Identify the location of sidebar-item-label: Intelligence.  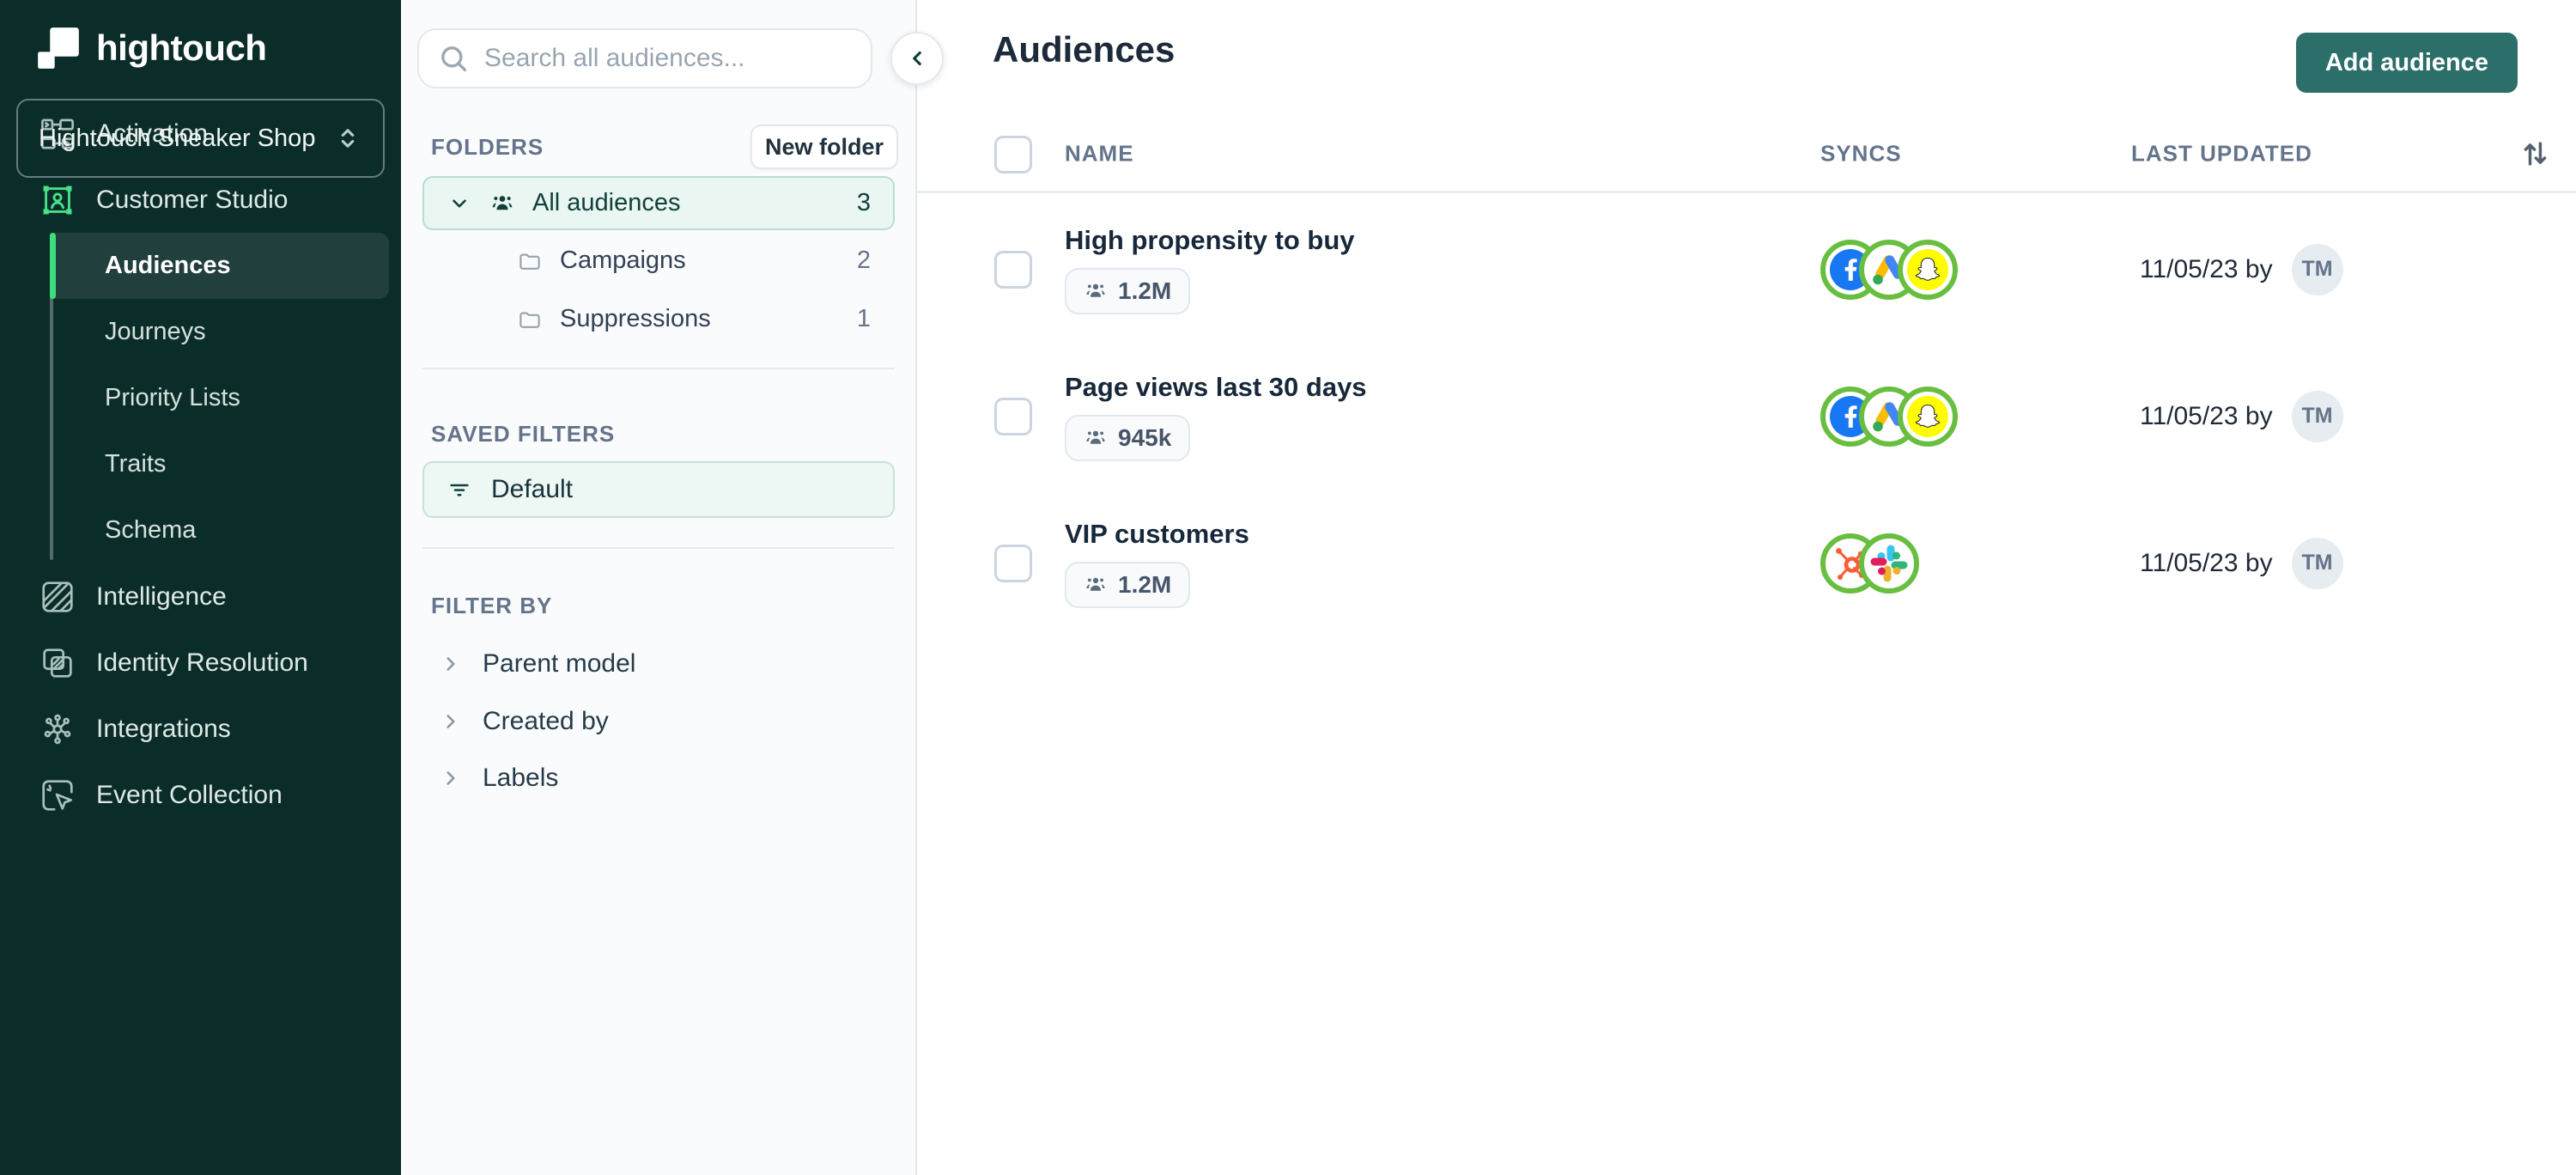
(161, 596).